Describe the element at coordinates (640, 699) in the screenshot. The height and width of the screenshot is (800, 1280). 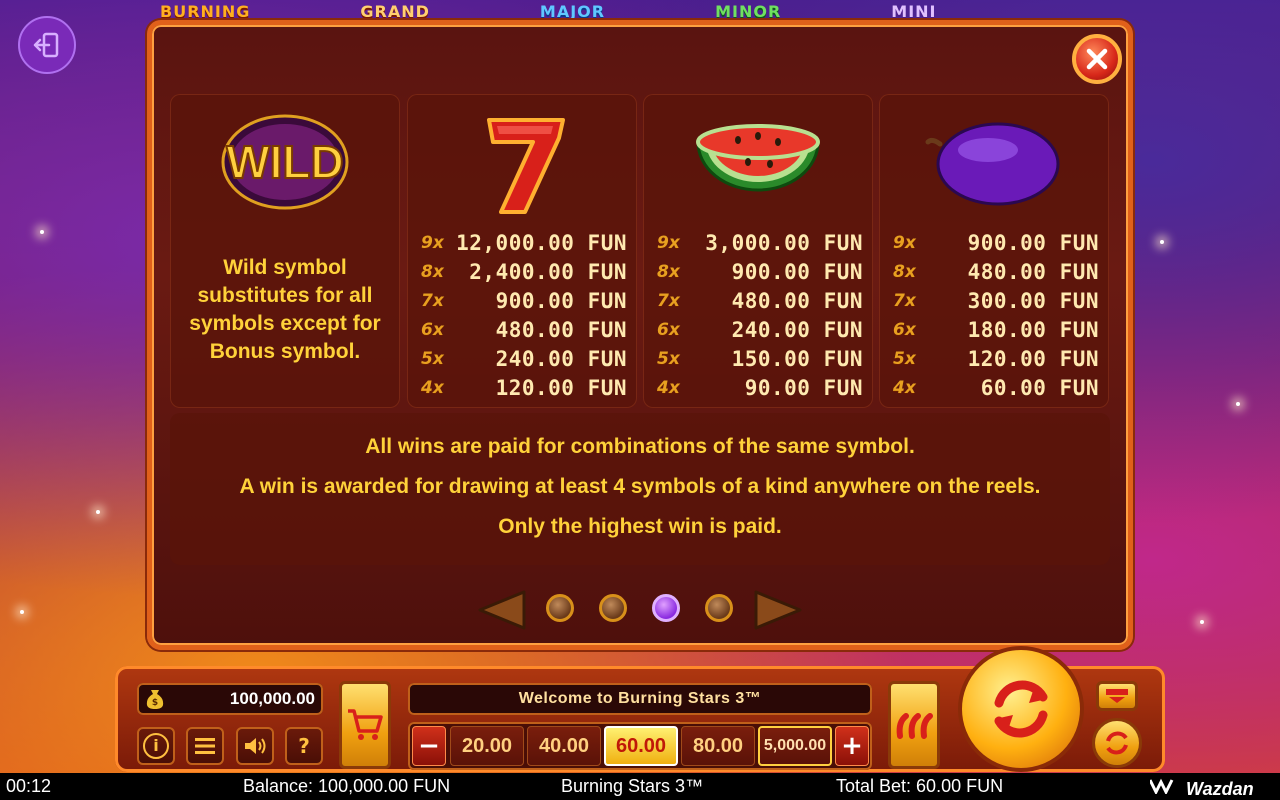
I see `message-bar: Welcome to Burning Stars 3™` at that location.